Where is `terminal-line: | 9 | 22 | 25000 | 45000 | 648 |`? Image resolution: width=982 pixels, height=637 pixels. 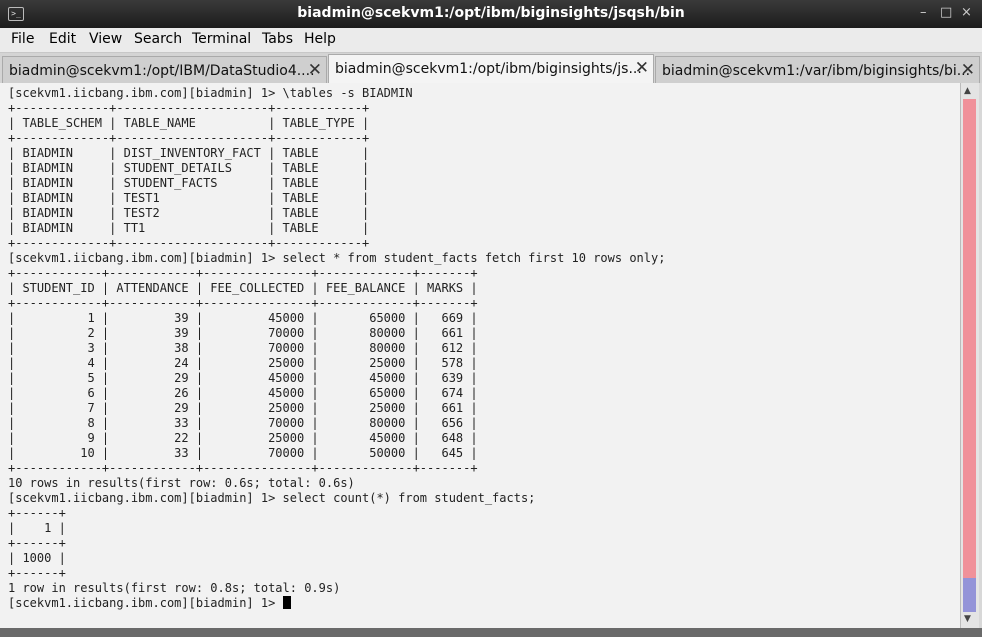 terminal-line: | 9 | 22 | 25000 | 45000 | 648 | is located at coordinates (243, 438).